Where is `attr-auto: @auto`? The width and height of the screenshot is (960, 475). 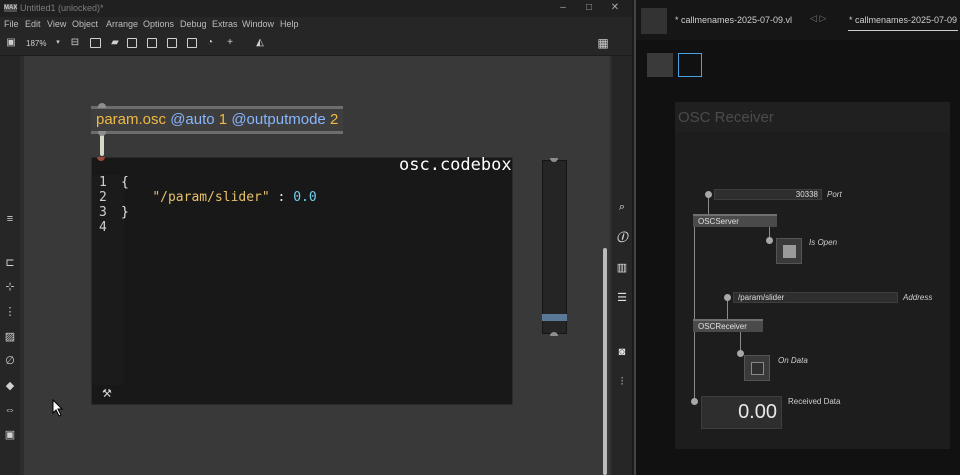 attr-auto: @auto is located at coordinates (192, 119).